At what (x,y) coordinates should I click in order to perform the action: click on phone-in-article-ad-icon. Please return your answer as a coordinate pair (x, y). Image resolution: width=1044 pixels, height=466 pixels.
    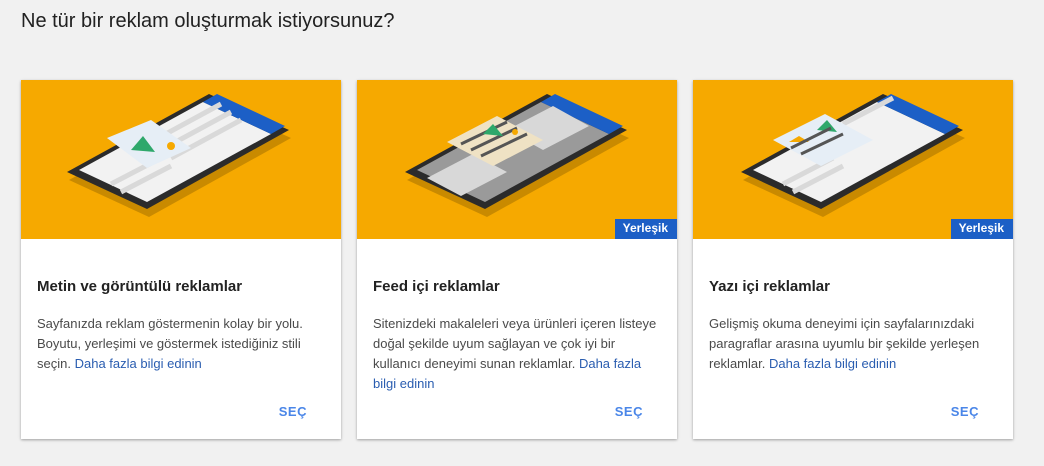
    Looking at the image, I should click on (853, 155).